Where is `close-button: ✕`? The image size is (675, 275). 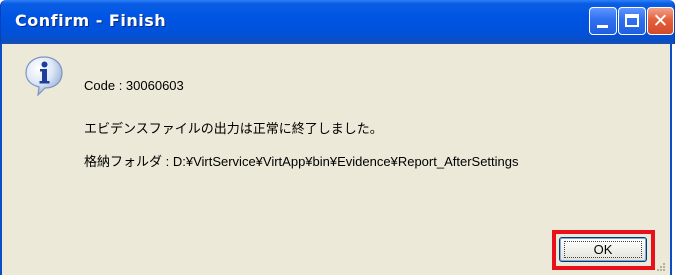 close-button: ✕ is located at coordinates (660, 21).